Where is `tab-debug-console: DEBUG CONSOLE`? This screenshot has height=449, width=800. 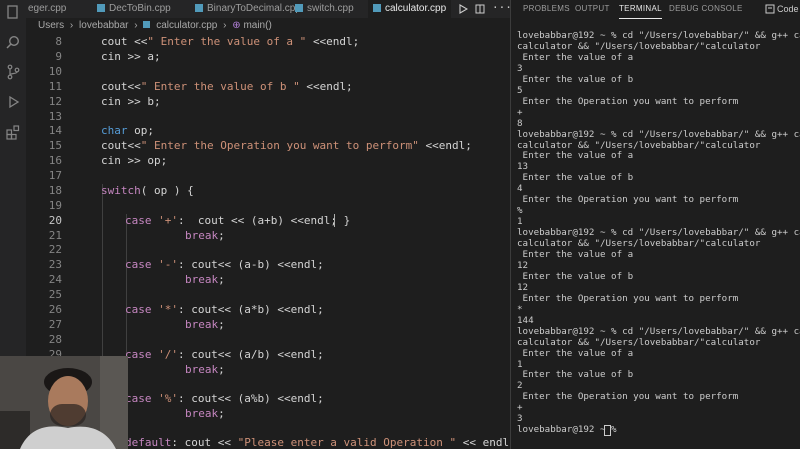 tab-debug-console: DEBUG CONSOLE is located at coordinates (706, 9).